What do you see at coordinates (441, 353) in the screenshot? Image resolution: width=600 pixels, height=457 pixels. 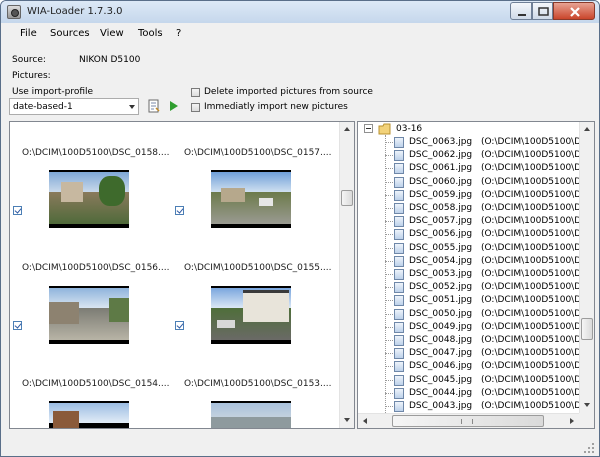 I see `tree-file-name: DSC_0047.jpg` at bounding box center [441, 353].